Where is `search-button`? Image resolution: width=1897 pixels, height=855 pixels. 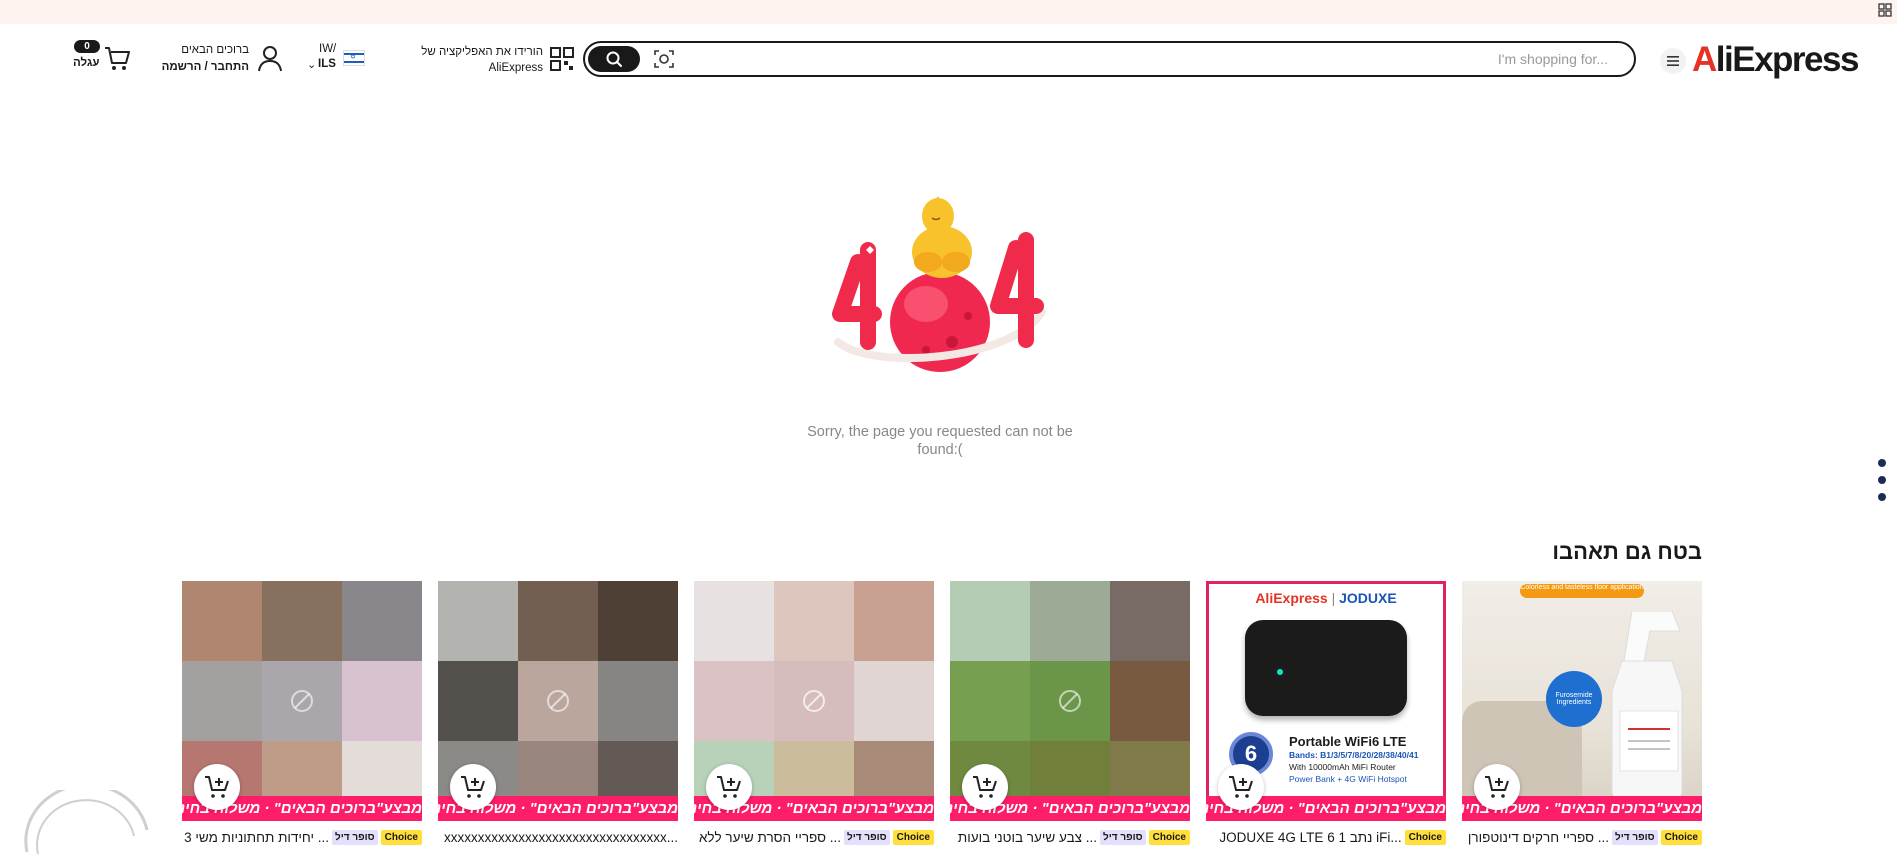 search-button is located at coordinates (614, 59).